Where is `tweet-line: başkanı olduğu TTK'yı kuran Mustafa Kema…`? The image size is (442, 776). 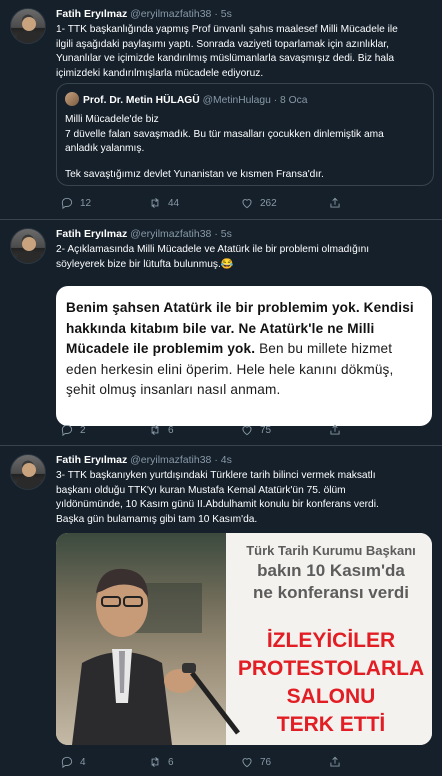 tweet-line: başkanı olduğu TTK'yı kuran Mustafa Kema… is located at coordinates (201, 490).